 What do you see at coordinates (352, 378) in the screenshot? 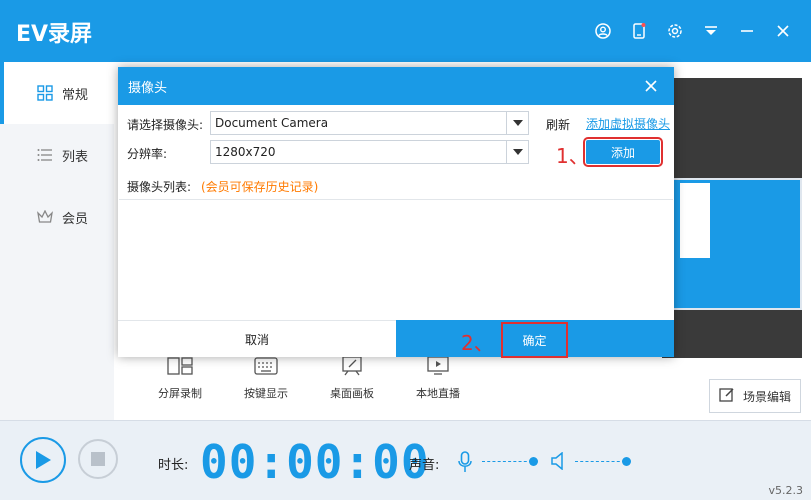
I see `tool-whiteboard: 桌面画板` at bounding box center [352, 378].